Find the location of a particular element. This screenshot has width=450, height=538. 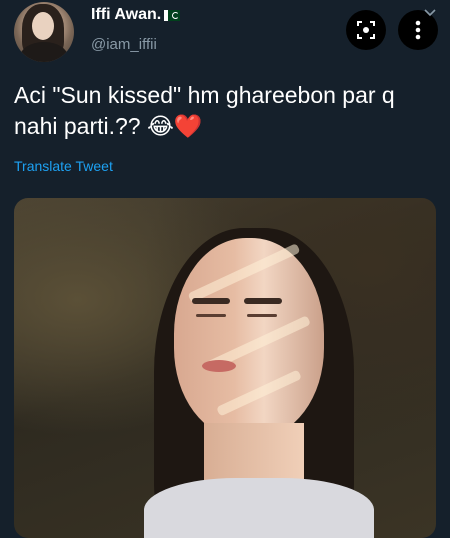

display-name-row: Iffi Awan. is located at coordinates (136, 15).